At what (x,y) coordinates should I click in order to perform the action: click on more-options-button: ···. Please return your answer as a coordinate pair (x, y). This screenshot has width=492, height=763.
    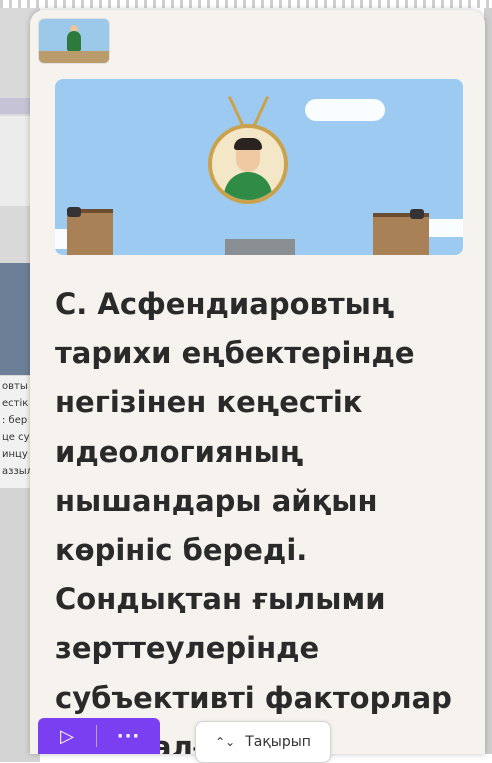
    Looking at the image, I should click on (128, 736).